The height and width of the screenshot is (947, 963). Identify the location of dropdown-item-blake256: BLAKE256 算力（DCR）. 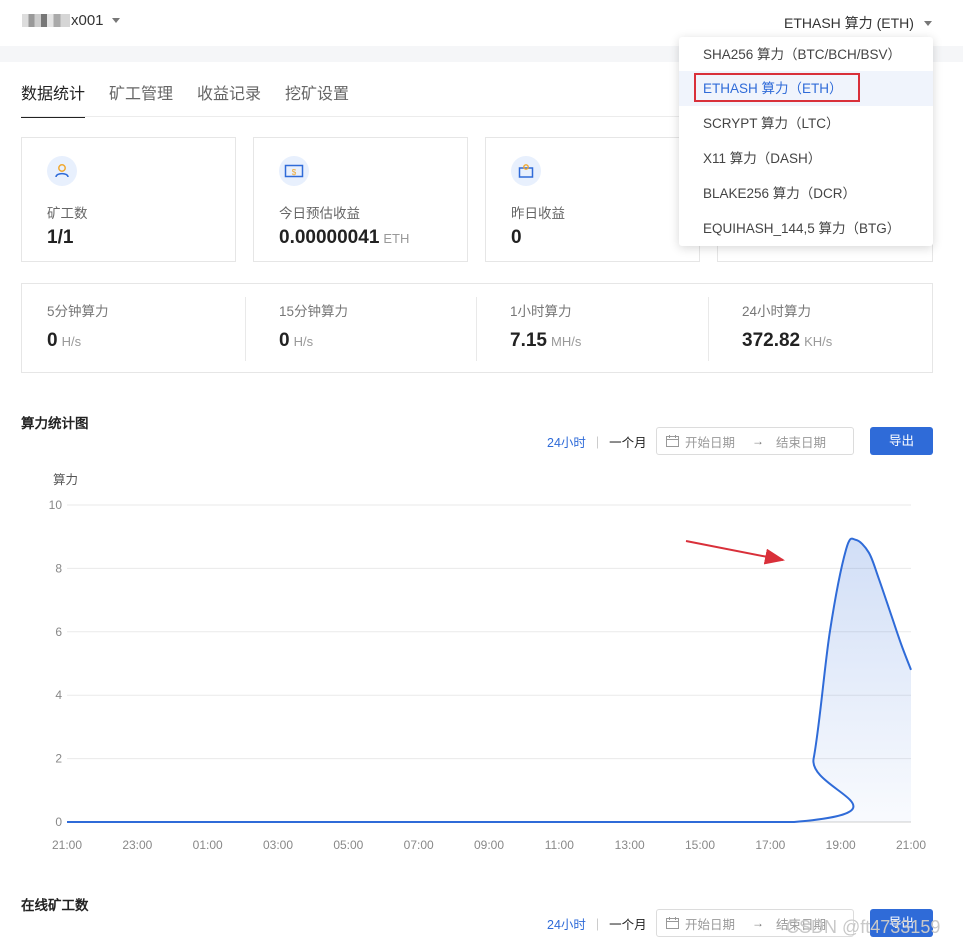
(806, 193).